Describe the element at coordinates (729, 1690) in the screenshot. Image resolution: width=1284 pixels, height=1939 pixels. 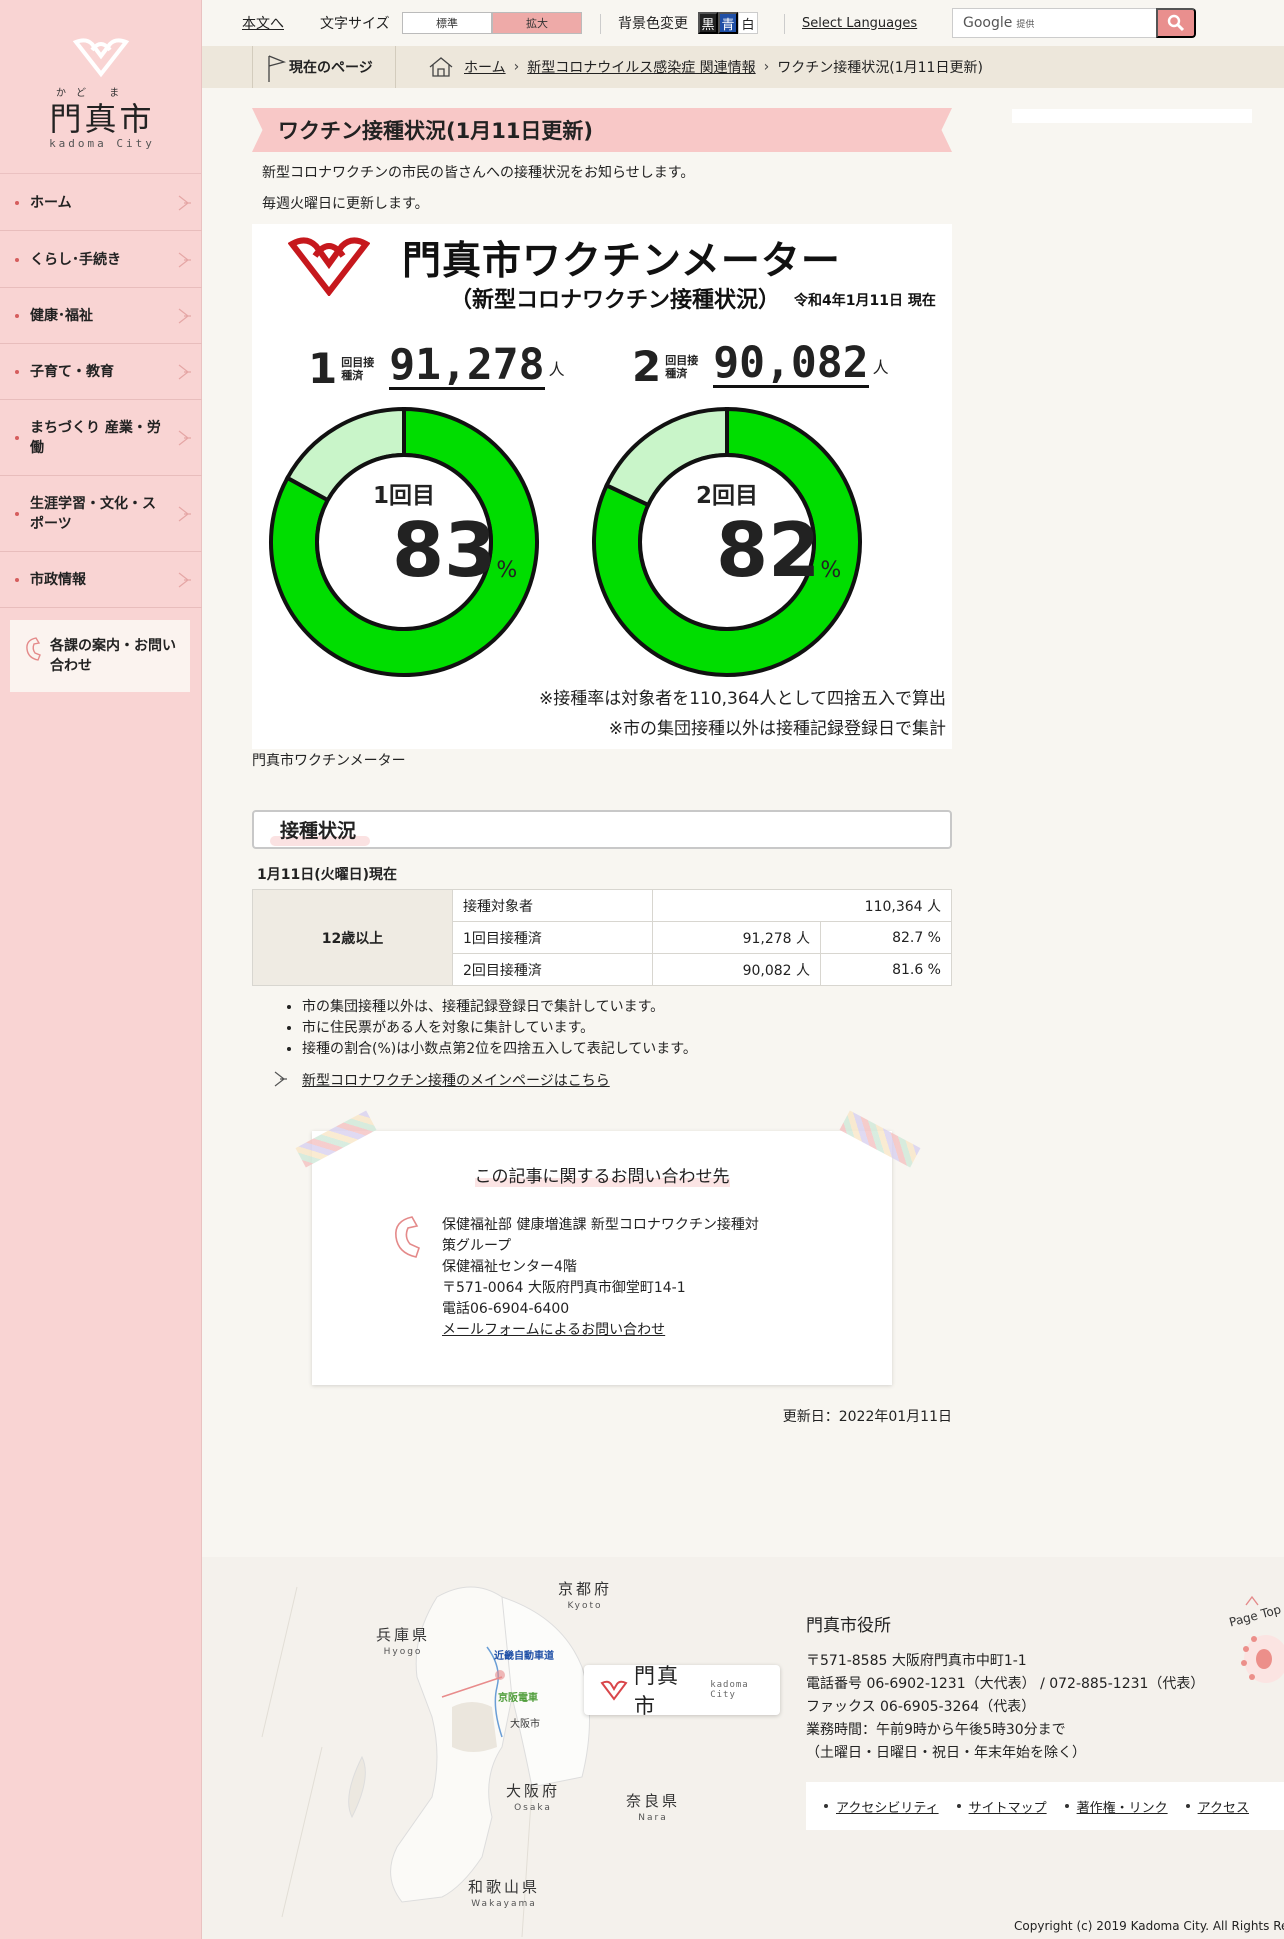
I see `footer-logo-roman: kadoma City` at that location.